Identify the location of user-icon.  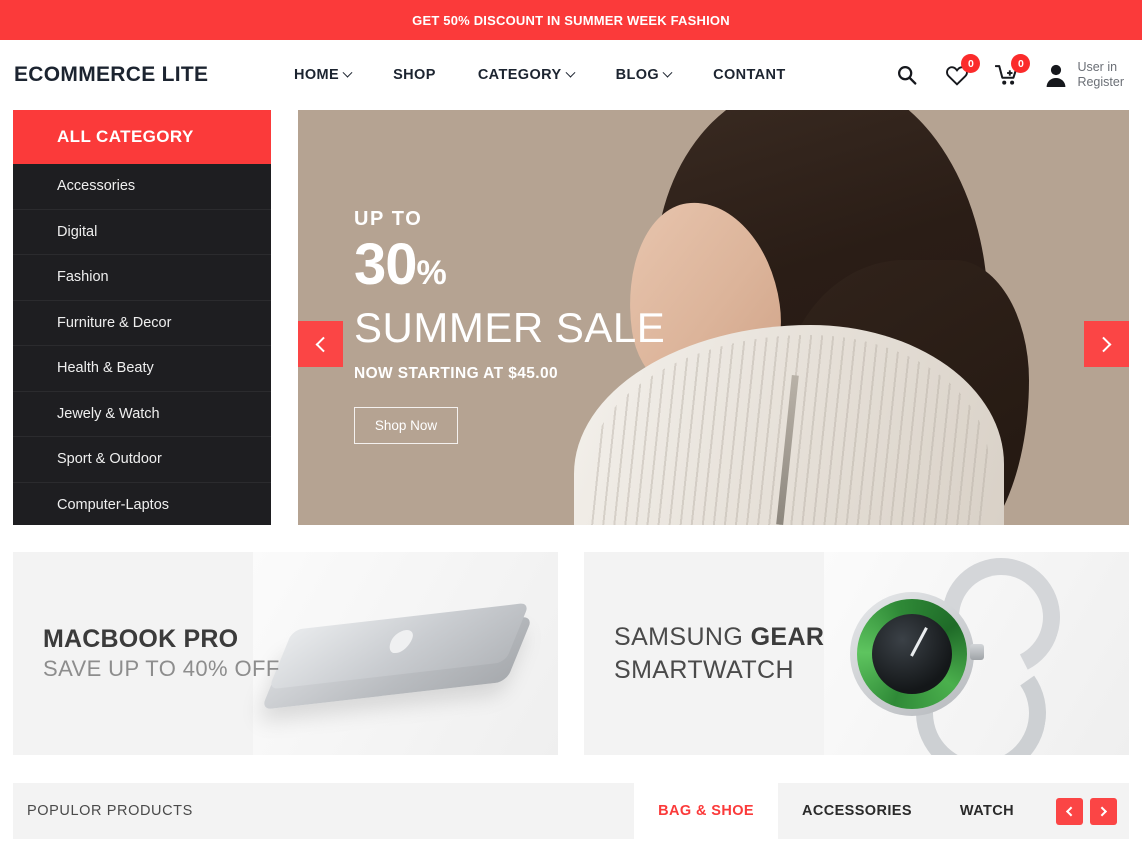
(1056, 75).